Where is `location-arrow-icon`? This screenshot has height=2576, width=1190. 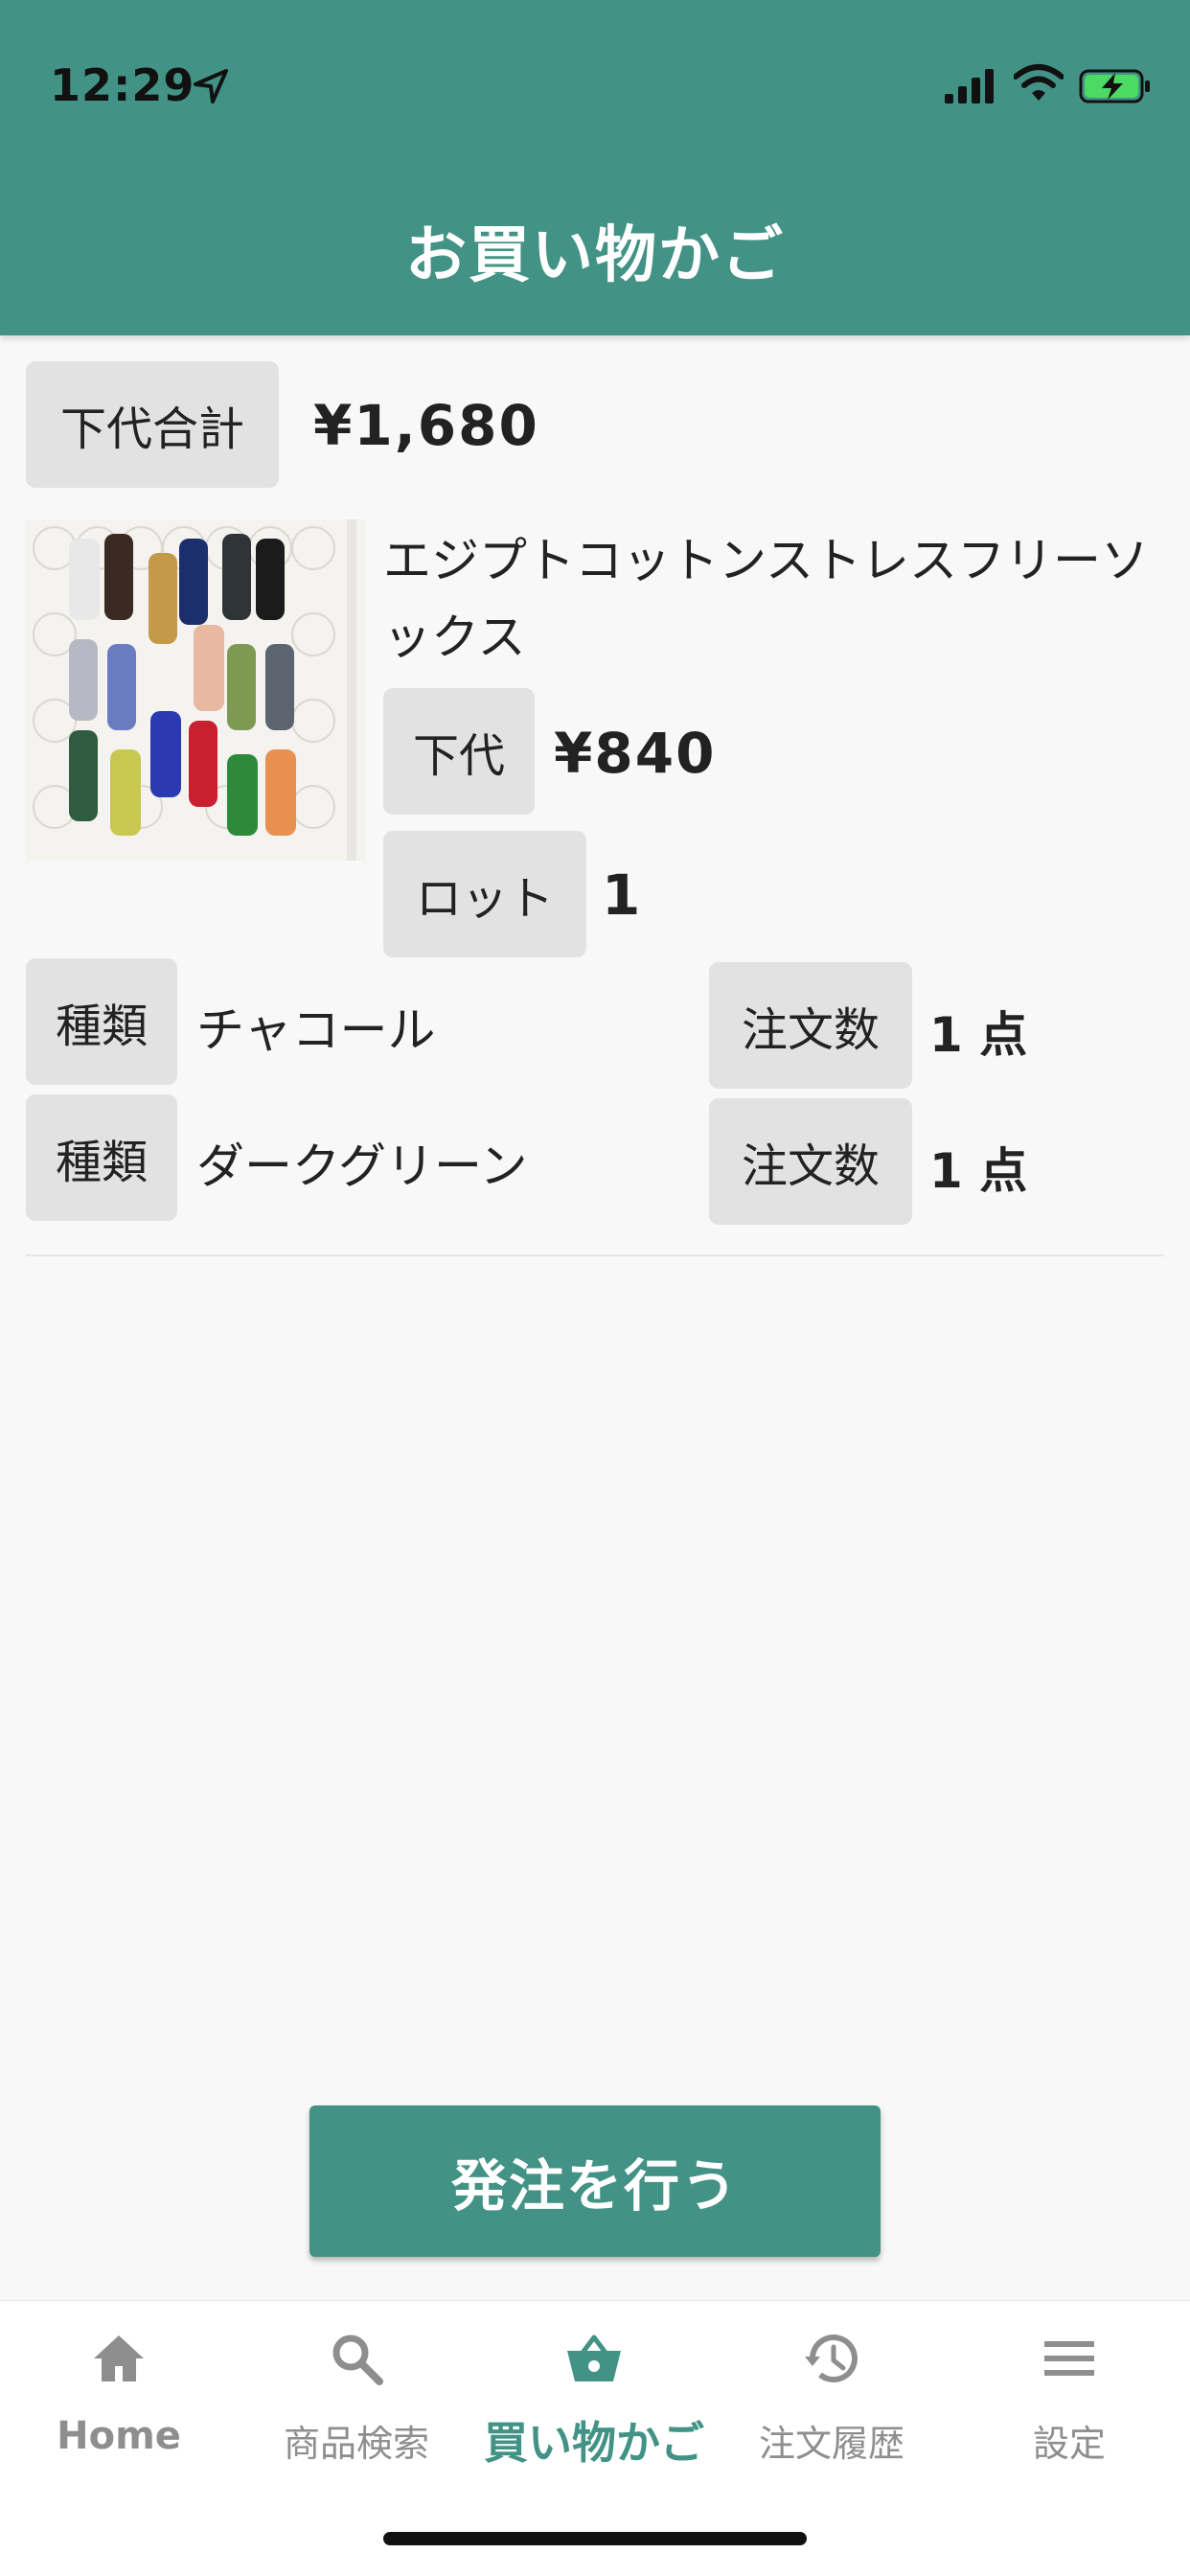 location-arrow-icon is located at coordinates (211, 86).